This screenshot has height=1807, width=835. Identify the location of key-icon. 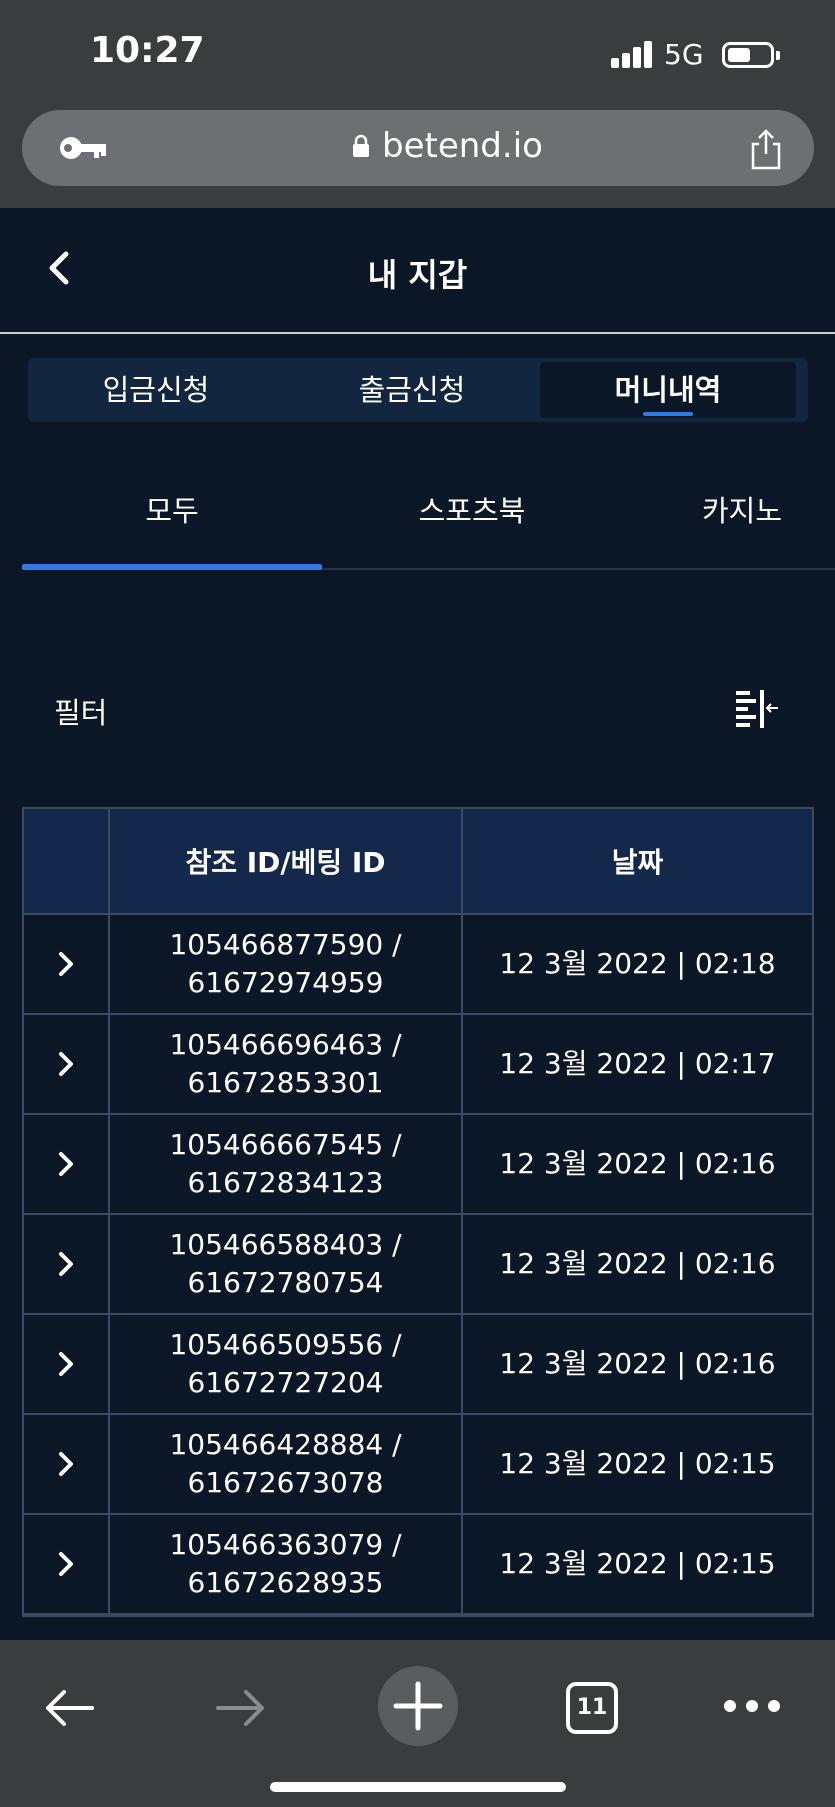
(83, 148).